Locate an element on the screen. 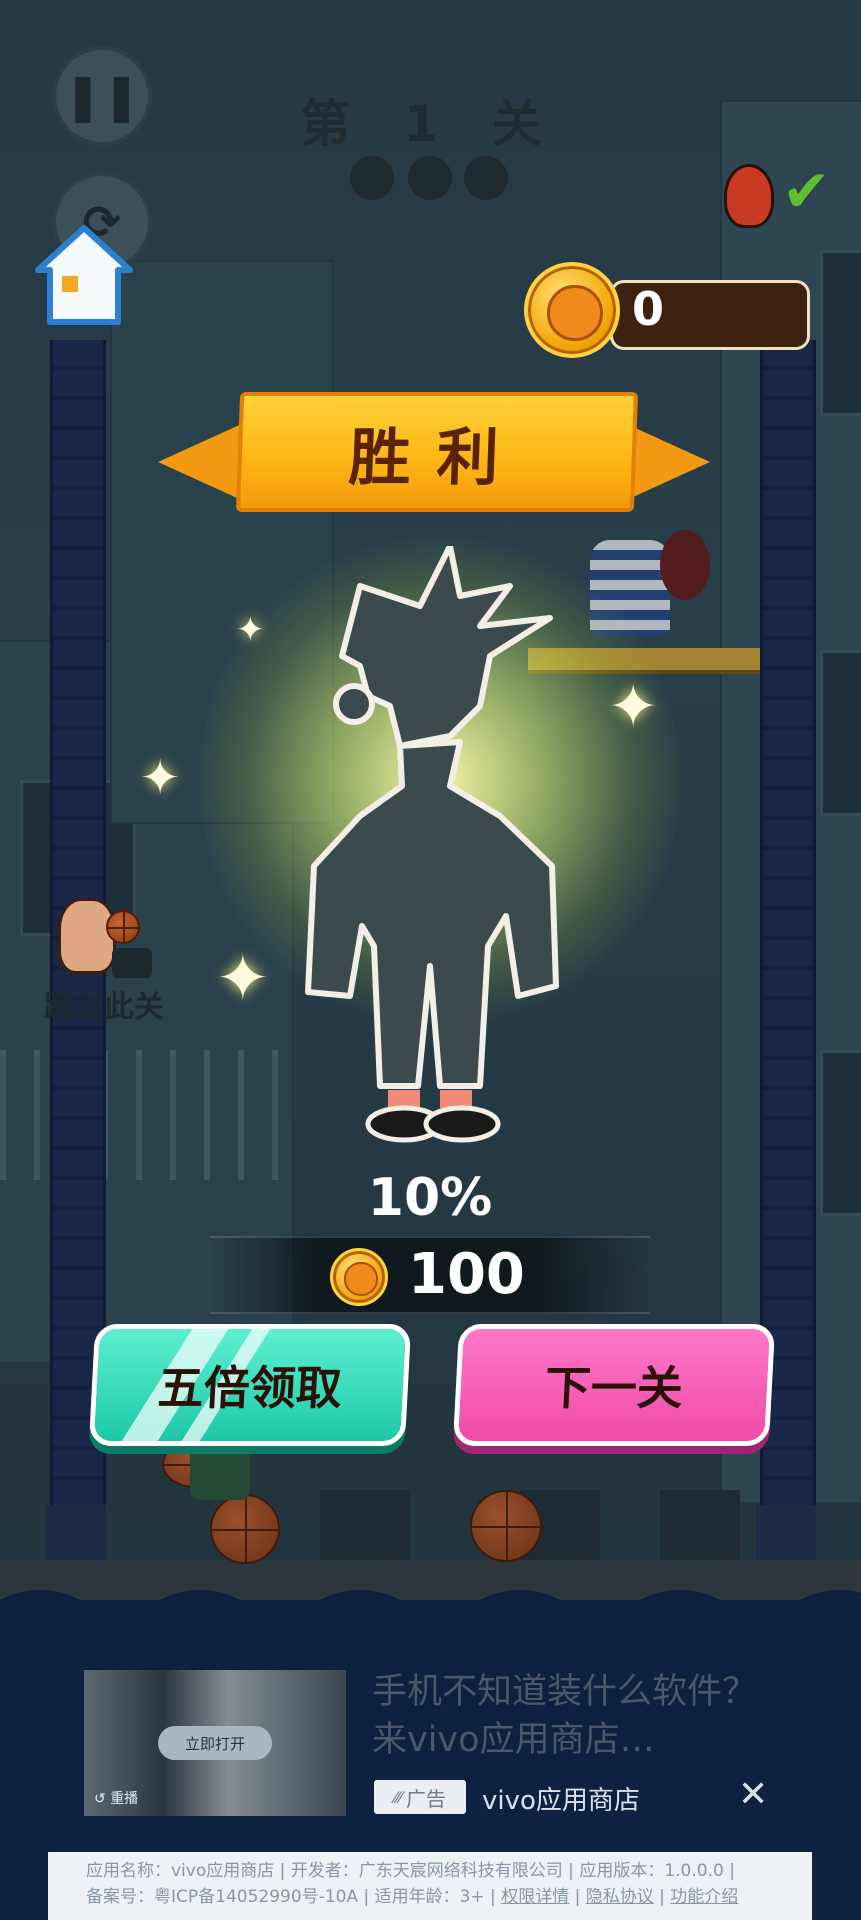 The image size is (861, 1920). skip-level-label: 跳过此关 is located at coordinates (104, 1004).